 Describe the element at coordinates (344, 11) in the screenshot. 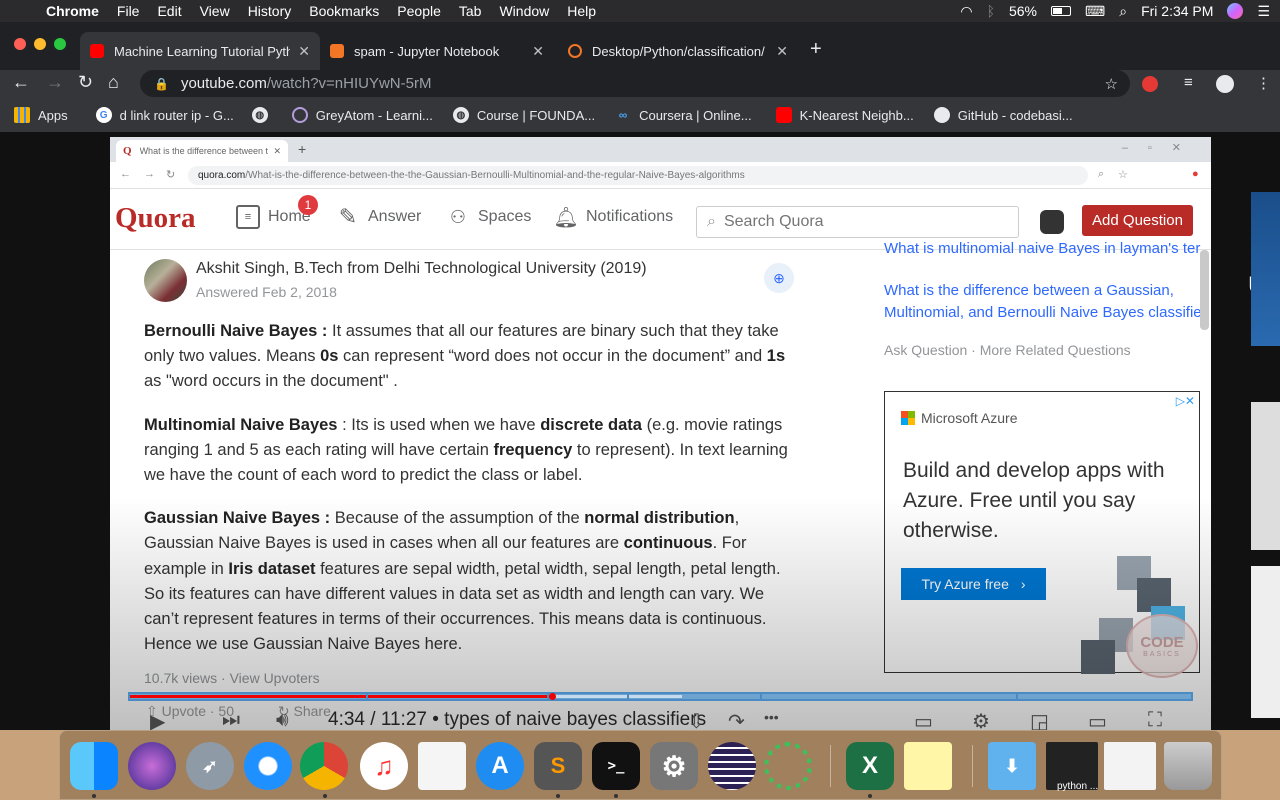

I see `menu-bookmarks: Bookmarks` at that location.